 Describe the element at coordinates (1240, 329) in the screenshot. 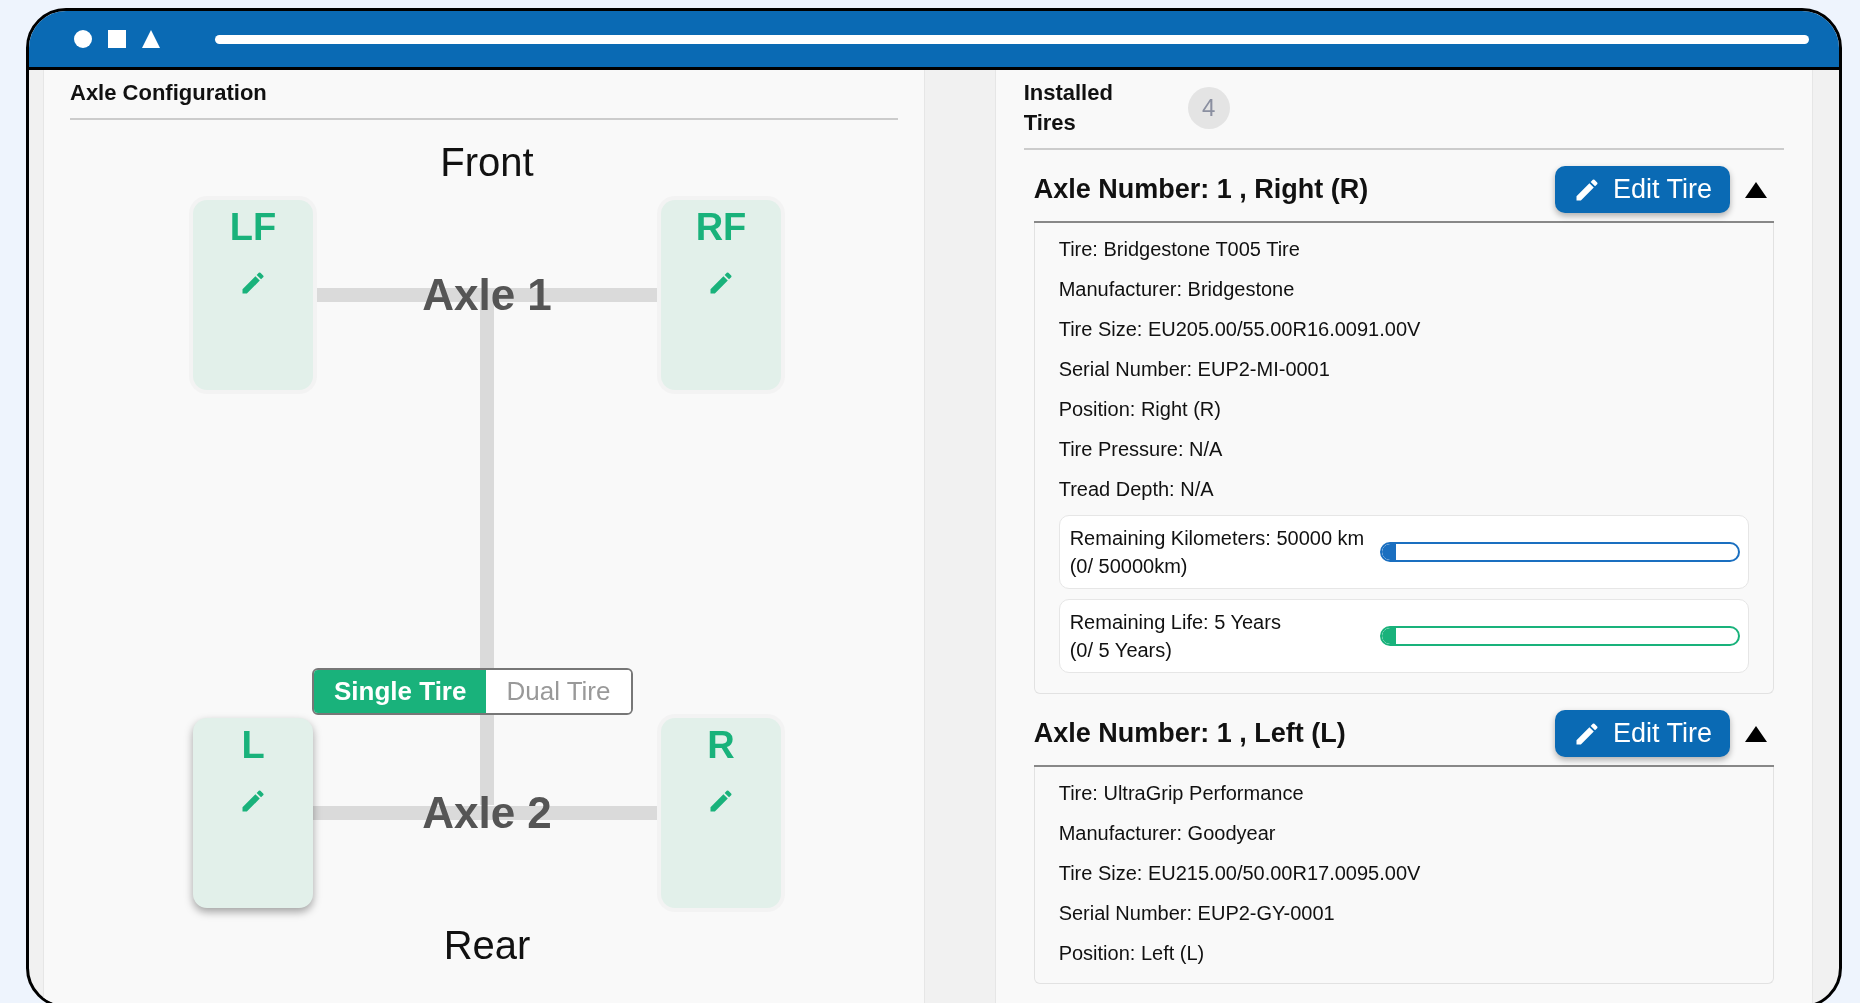

I see `detail-text: Tire Size: EU205.00/55.00R16.0091.00V` at that location.